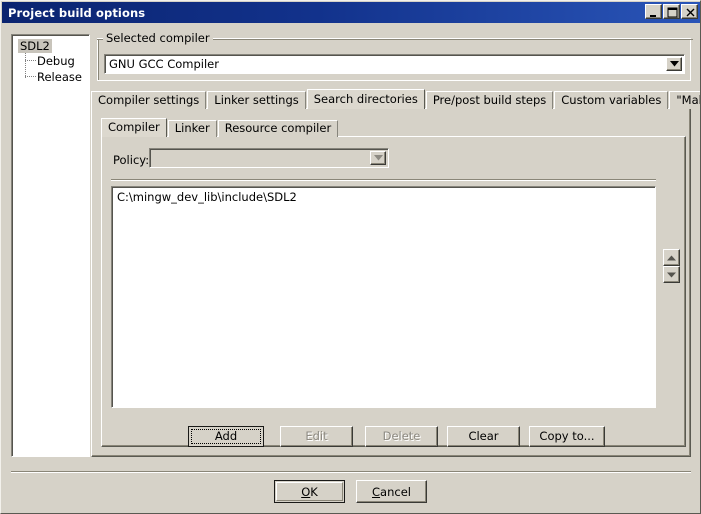 This screenshot has height=514, width=701. I want to click on tab-compiler-settings: Compiler settings, so click(149, 100).